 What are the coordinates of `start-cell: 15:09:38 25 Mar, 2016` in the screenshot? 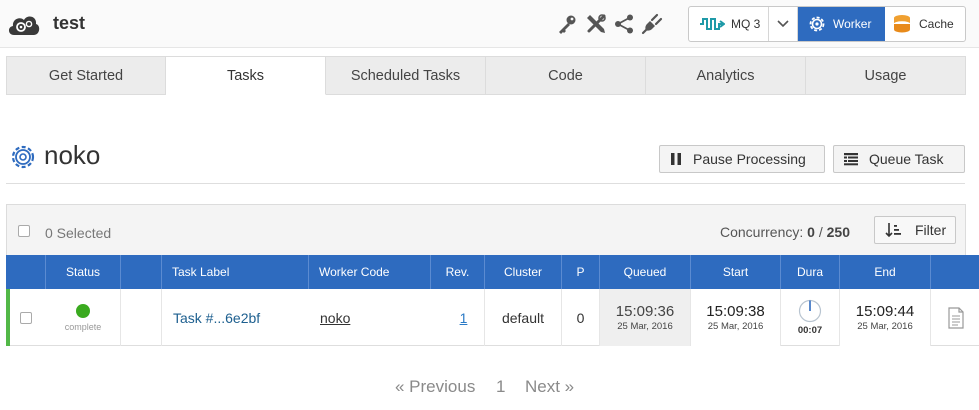 It's located at (736, 317).